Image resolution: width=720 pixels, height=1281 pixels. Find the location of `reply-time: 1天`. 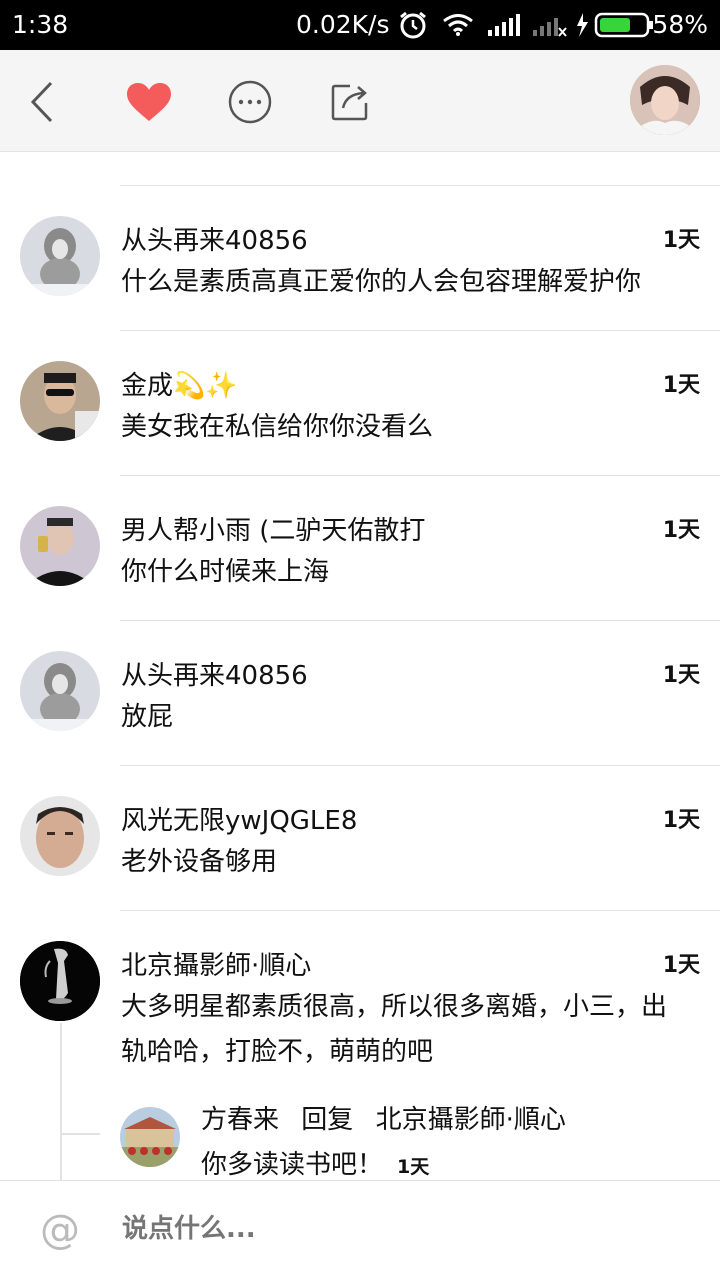

reply-time: 1天 is located at coordinates (413, 1167).